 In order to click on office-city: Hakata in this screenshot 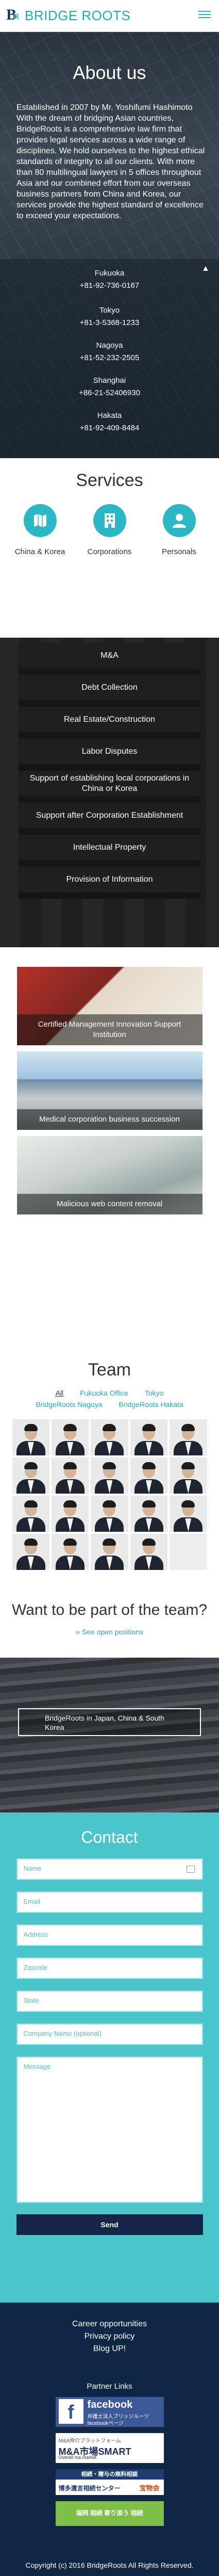, I will do `click(109, 415)`.